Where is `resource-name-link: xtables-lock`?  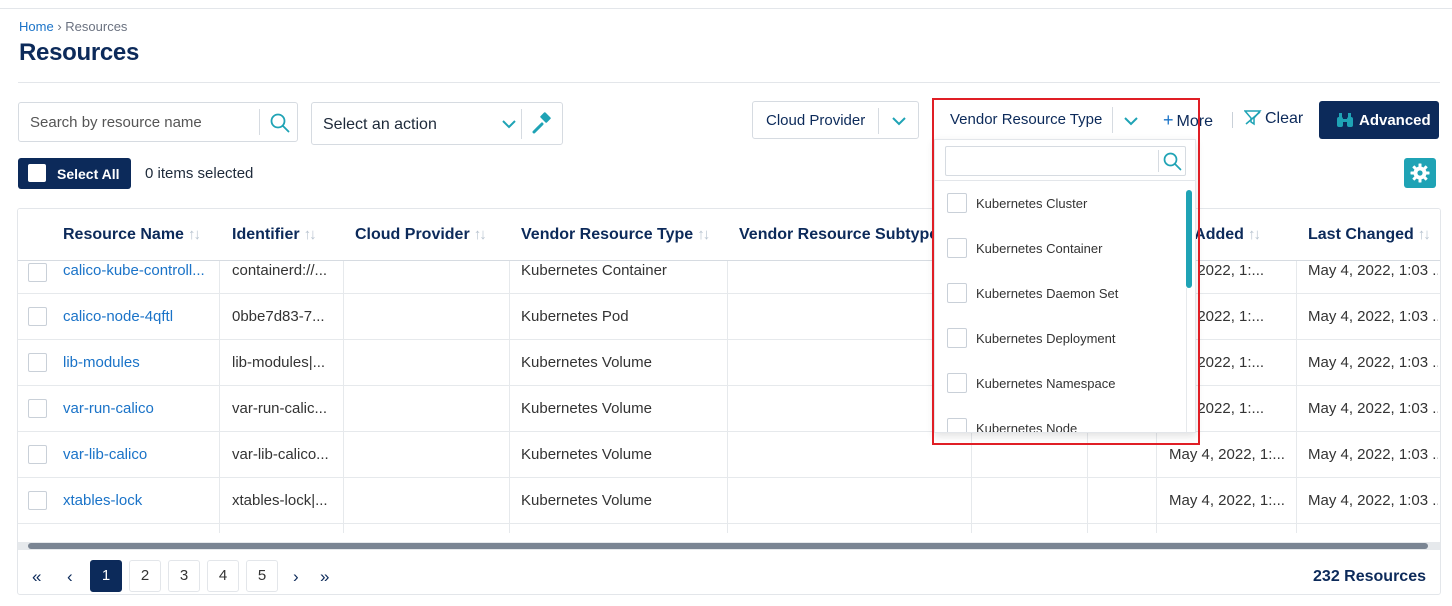 resource-name-link: xtables-lock is located at coordinates (138, 501).